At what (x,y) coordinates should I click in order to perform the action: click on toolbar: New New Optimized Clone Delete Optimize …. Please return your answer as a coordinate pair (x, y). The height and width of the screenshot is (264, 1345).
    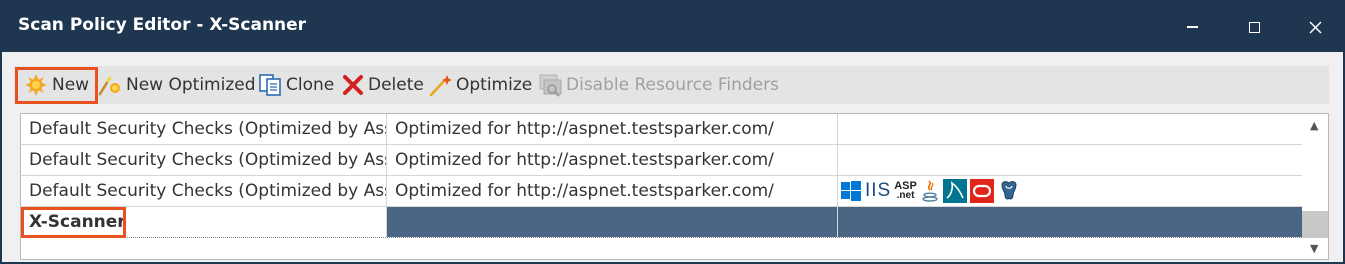
    Looking at the image, I should click on (671, 85).